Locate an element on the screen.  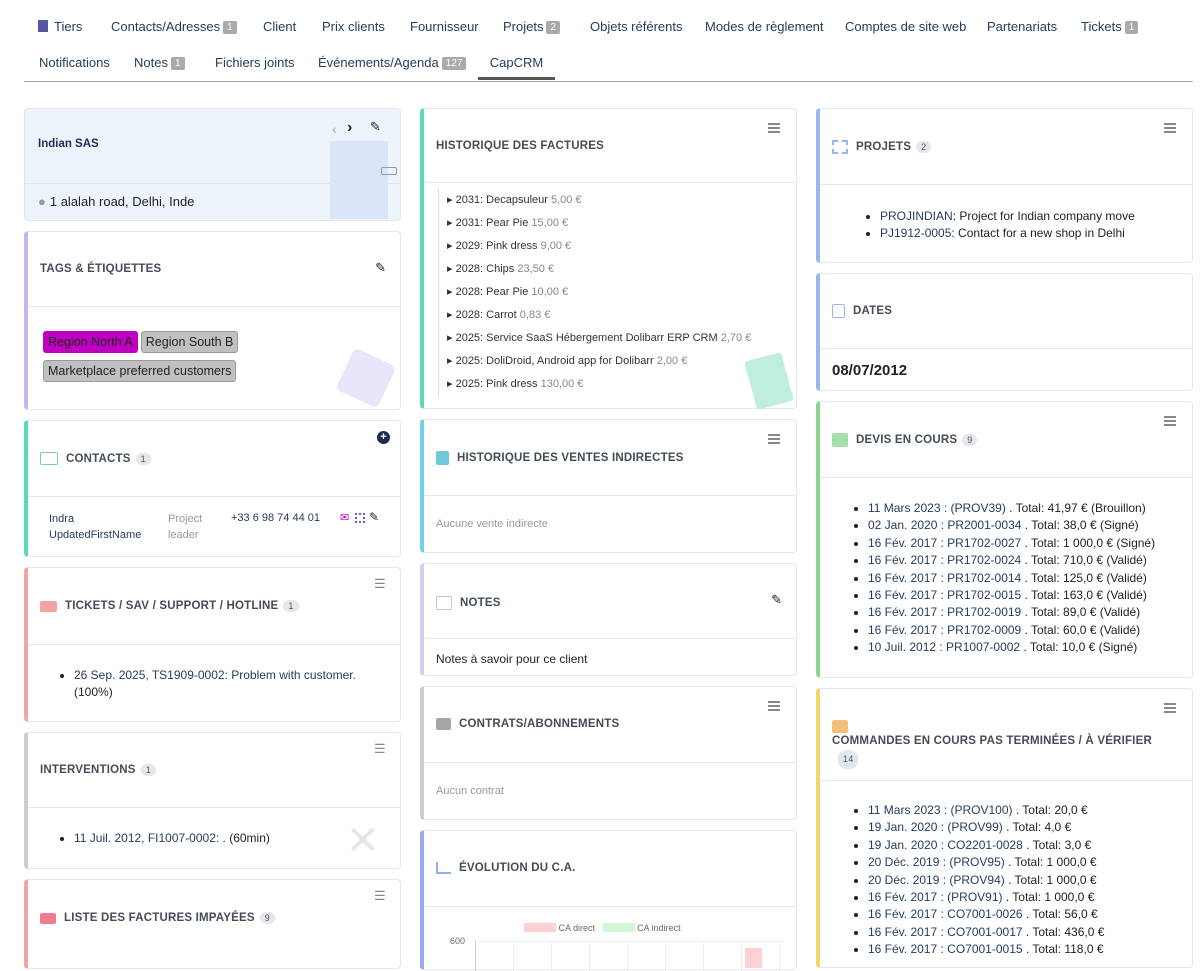
tab-referent-objects: Objets référents is located at coordinates (636, 26).